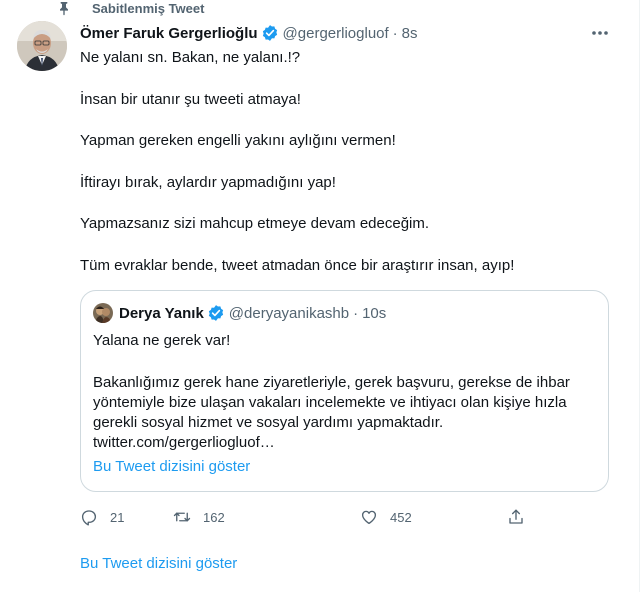 Image resolution: width=640 pixels, height=592 pixels. What do you see at coordinates (161, 313) in the screenshot?
I see `quoted-author-name: Derya Yanık` at bounding box center [161, 313].